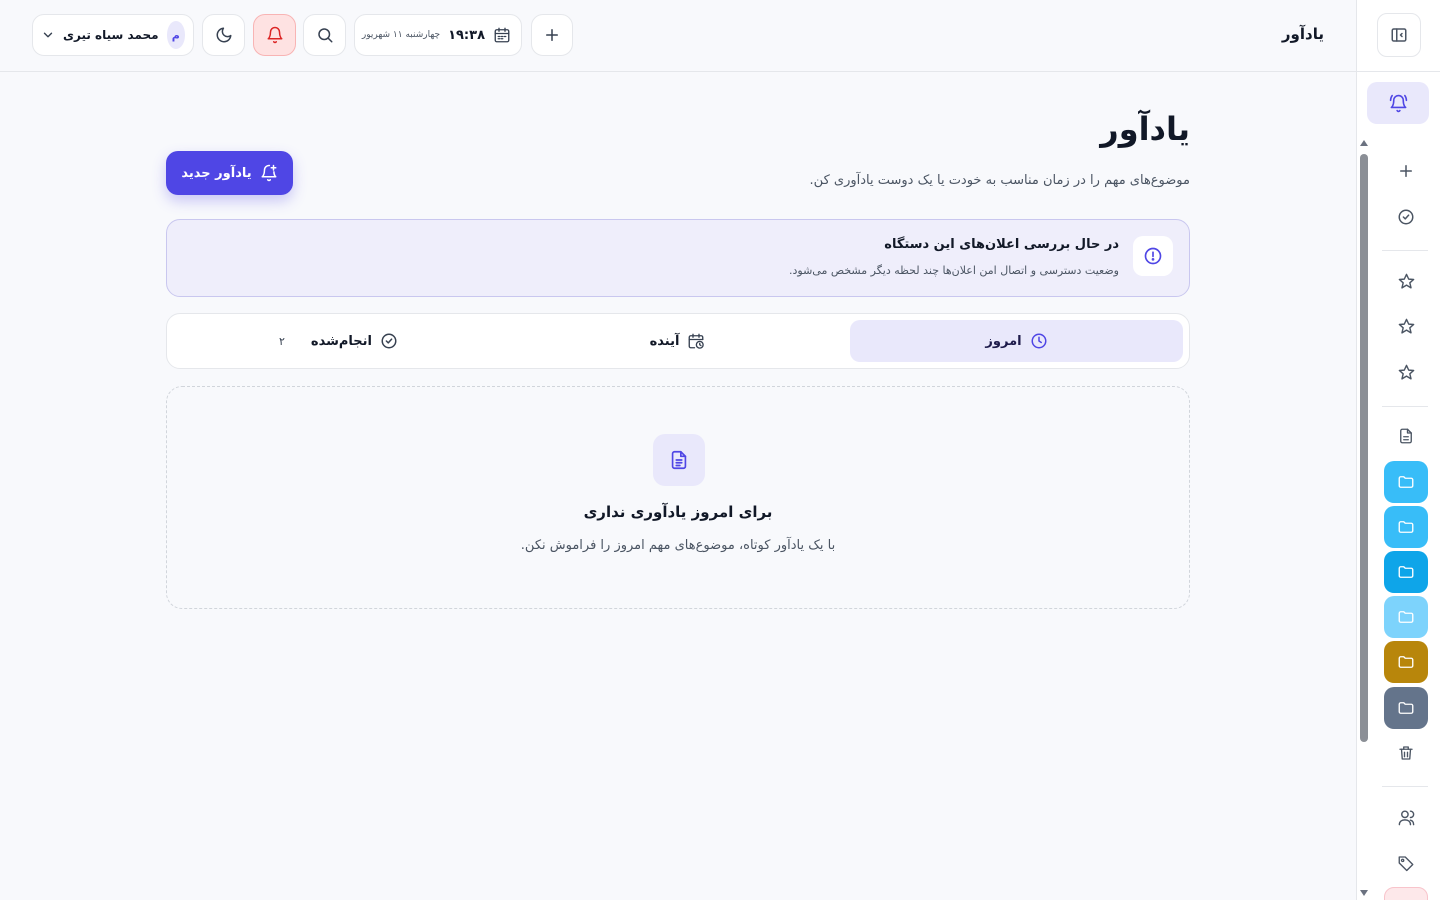 Image resolution: width=1440 pixels, height=900 pixels. I want to click on scroll-up-arrow, so click(1364, 143).